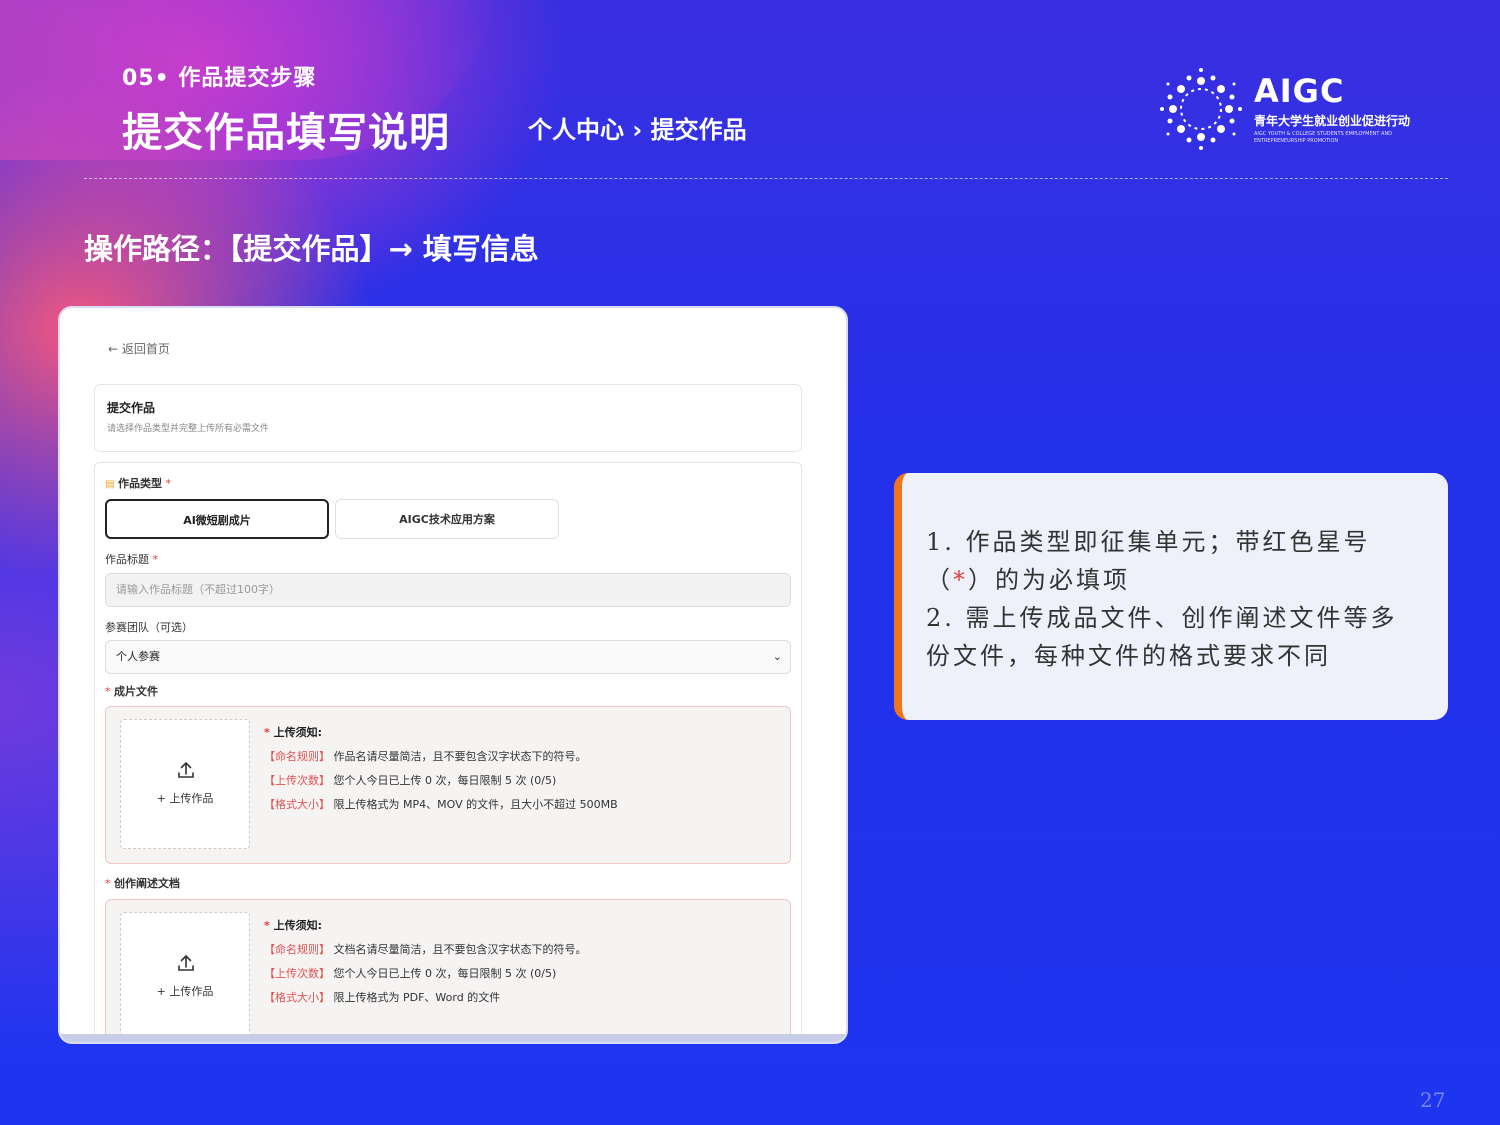  Describe the element at coordinates (448, 657) in the screenshot. I see `team-select: 个人参赛 ⌄` at that location.